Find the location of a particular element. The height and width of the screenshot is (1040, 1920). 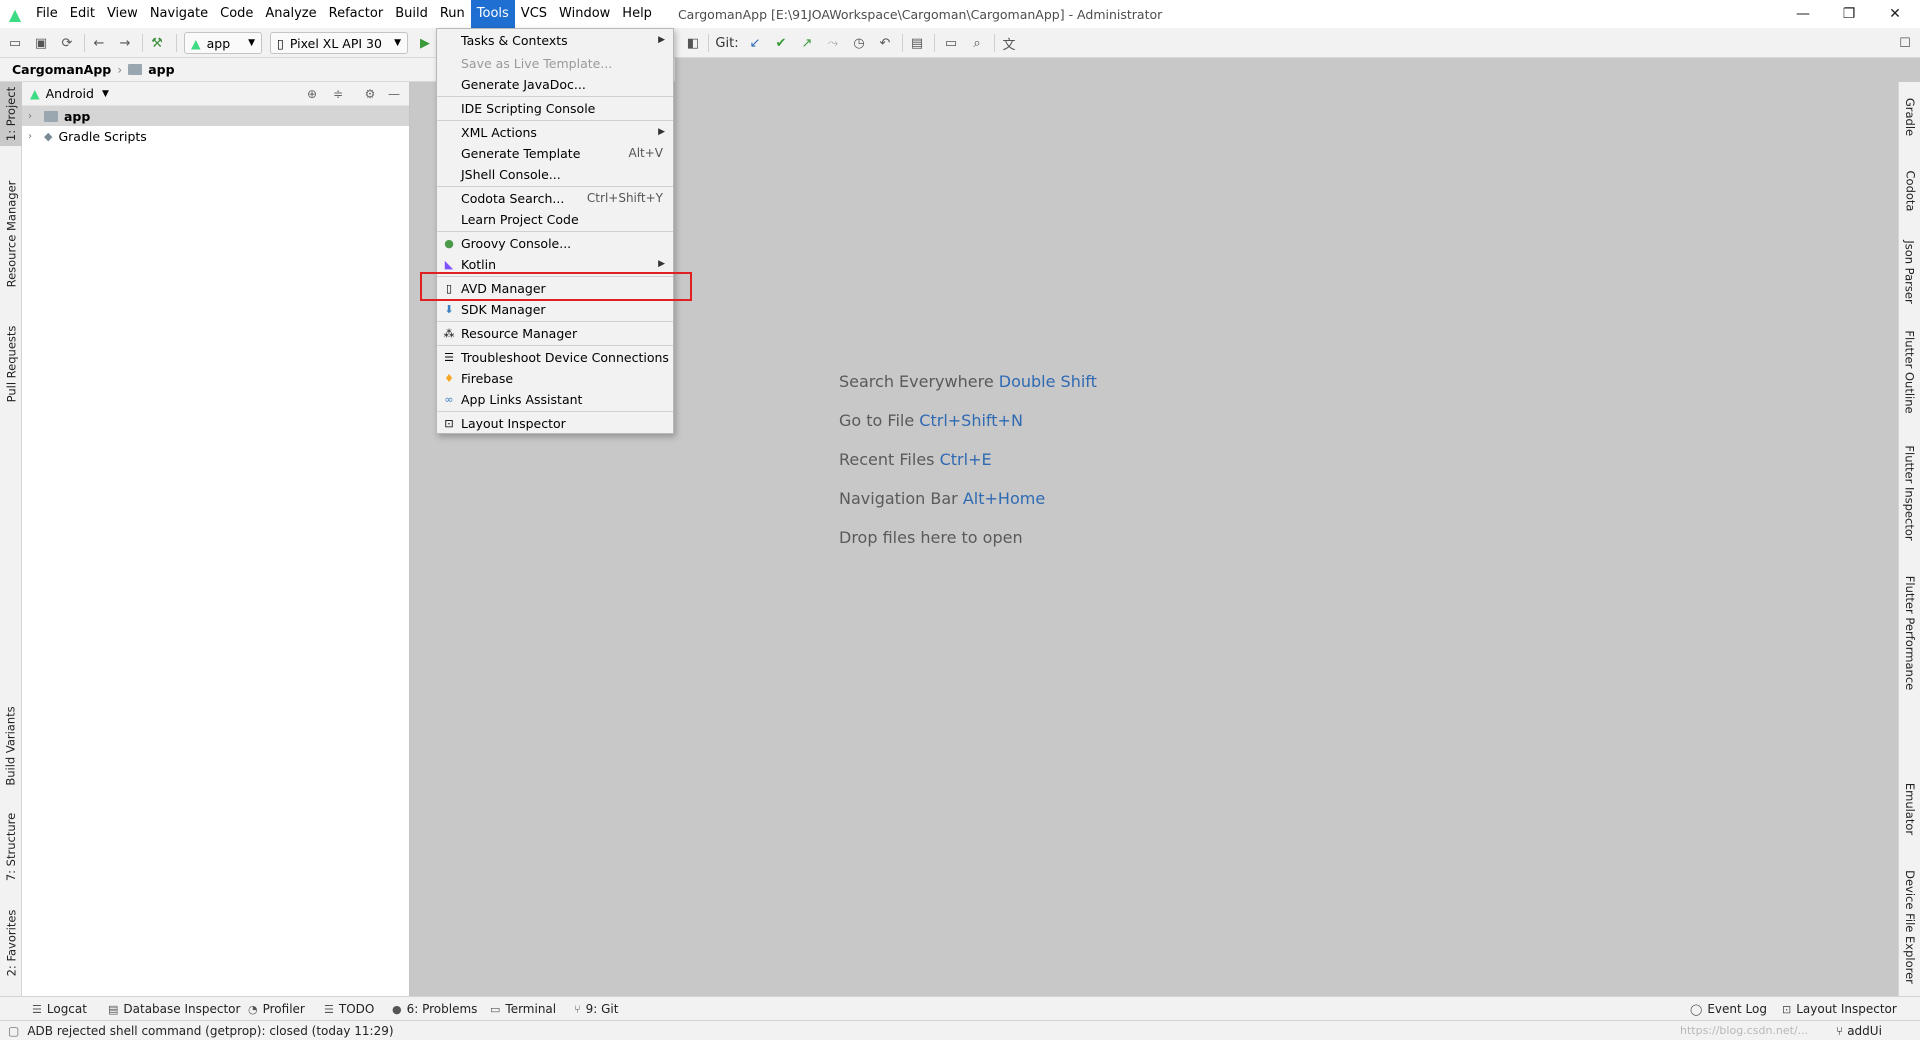

tab-todo: ☰ TODO is located at coordinates (349, 1009).